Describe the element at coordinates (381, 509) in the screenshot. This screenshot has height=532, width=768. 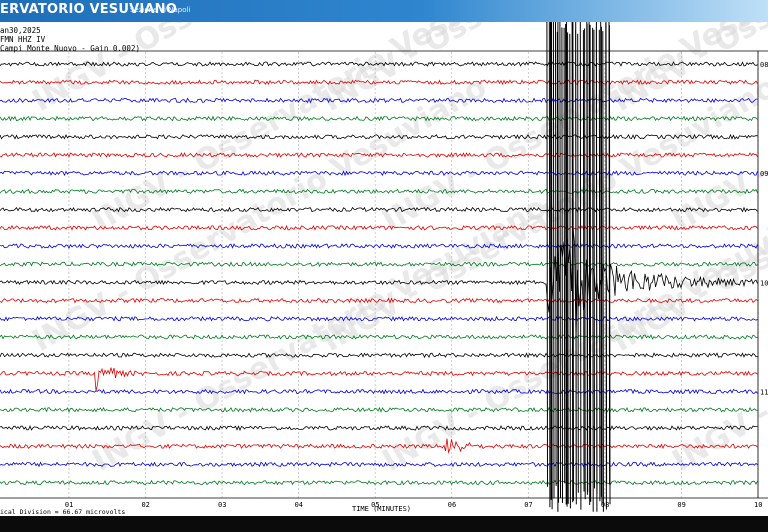
I see `x-axis-label: TIME (MINUTES)` at that location.